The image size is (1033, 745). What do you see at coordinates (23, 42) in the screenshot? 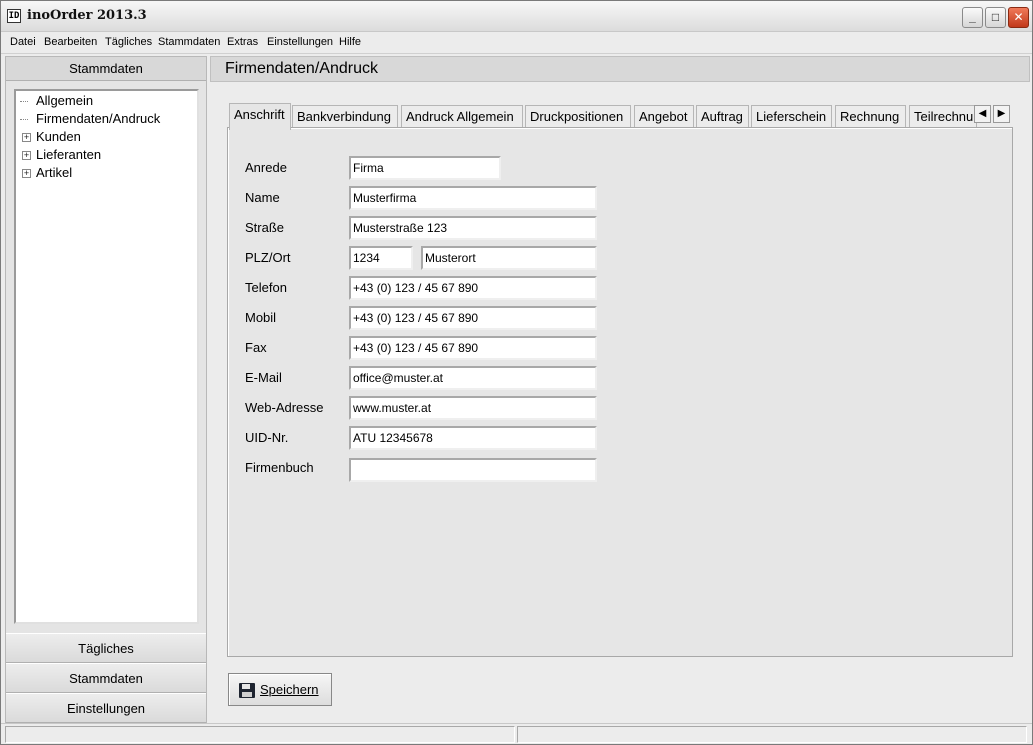
I see `menu-datei: Datei` at bounding box center [23, 42].